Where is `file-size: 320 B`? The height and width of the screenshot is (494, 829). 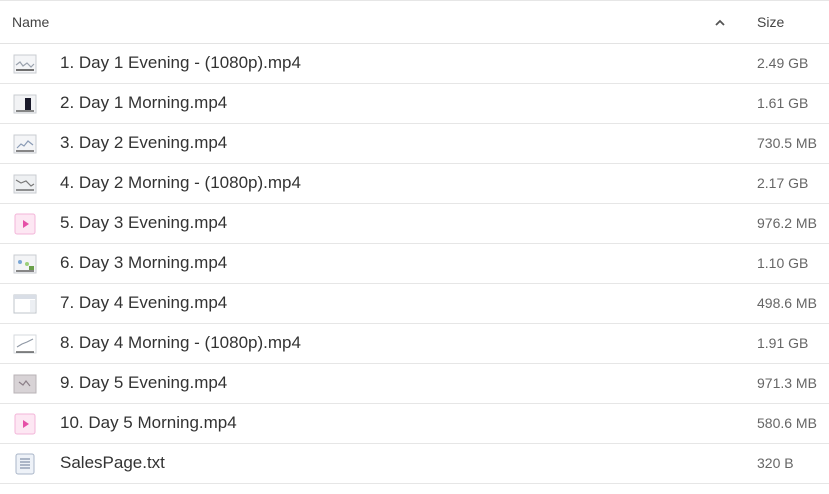
file-size: 320 B is located at coordinates (775, 463).